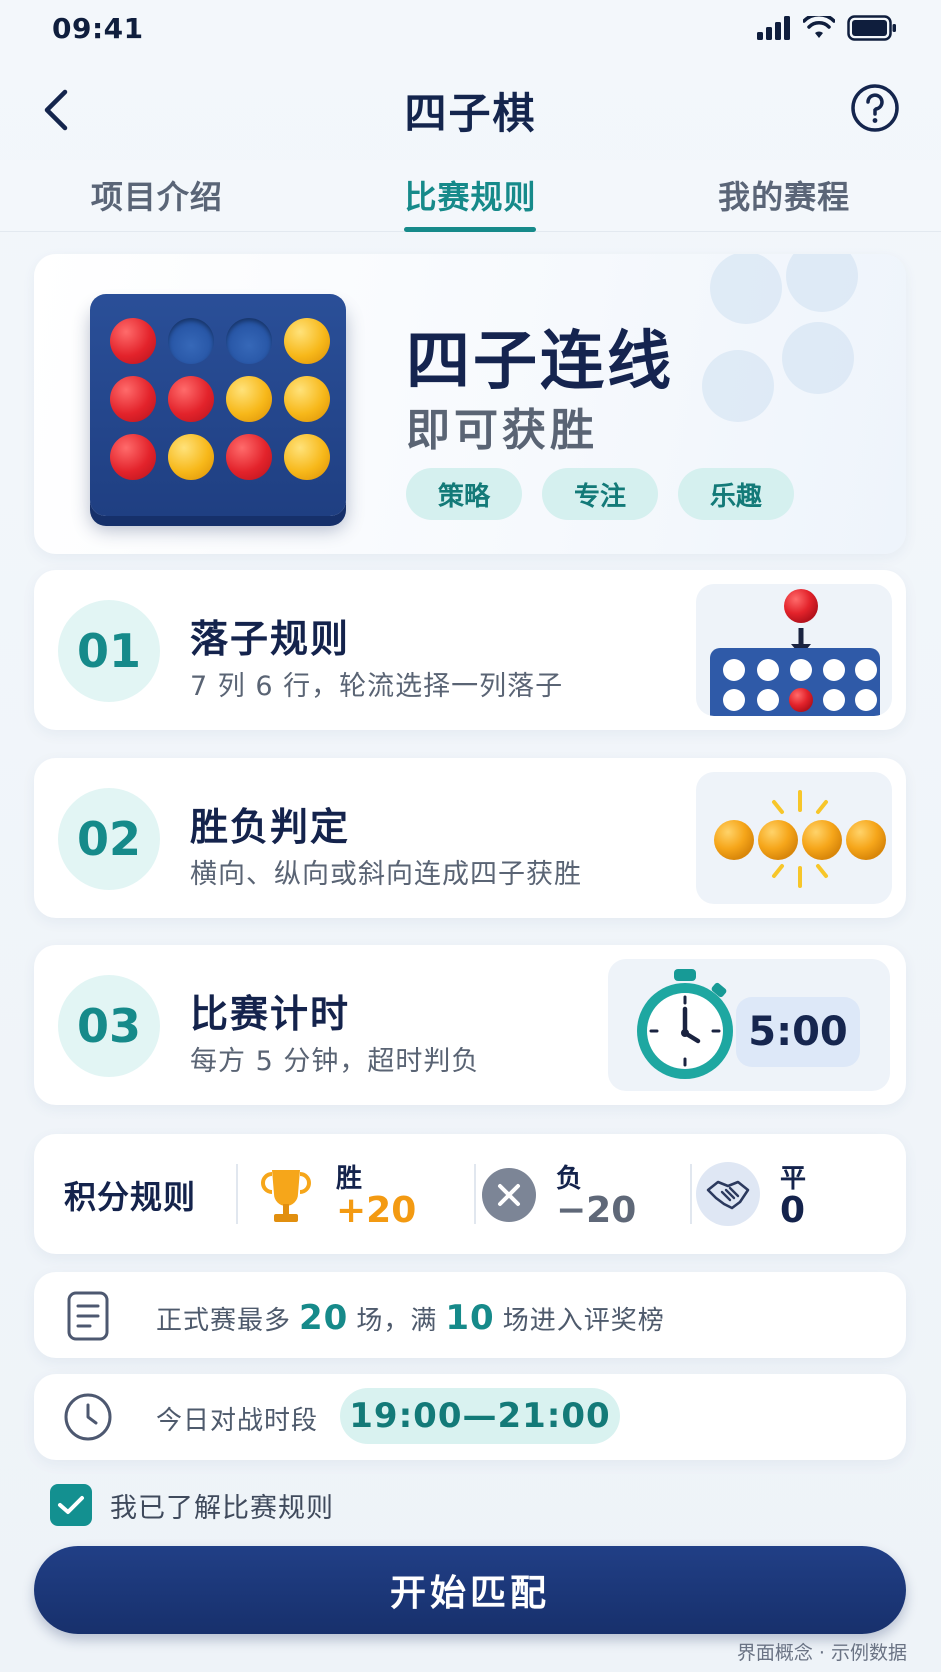 The image size is (941, 1672). What do you see at coordinates (286, 1196) in the screenshot?
I see `trophy-icon` at bounding box center [286, 1196].